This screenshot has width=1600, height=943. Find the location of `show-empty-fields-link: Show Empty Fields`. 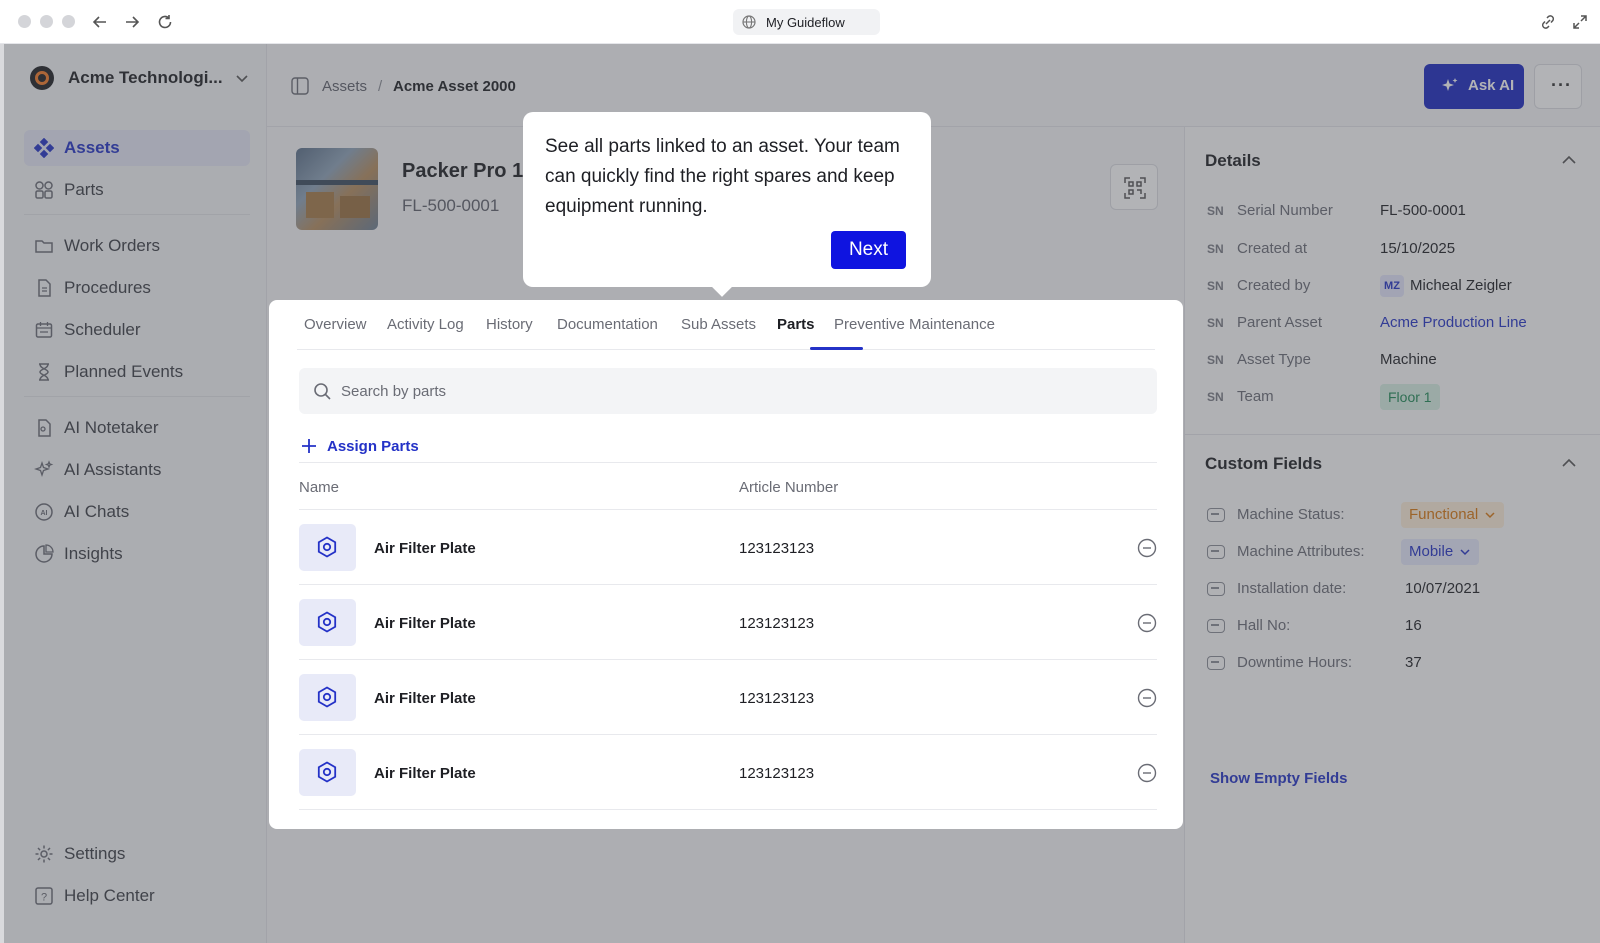

show-empty-fields-link: Show Empty Fields is located at coordinates (1279, 778).